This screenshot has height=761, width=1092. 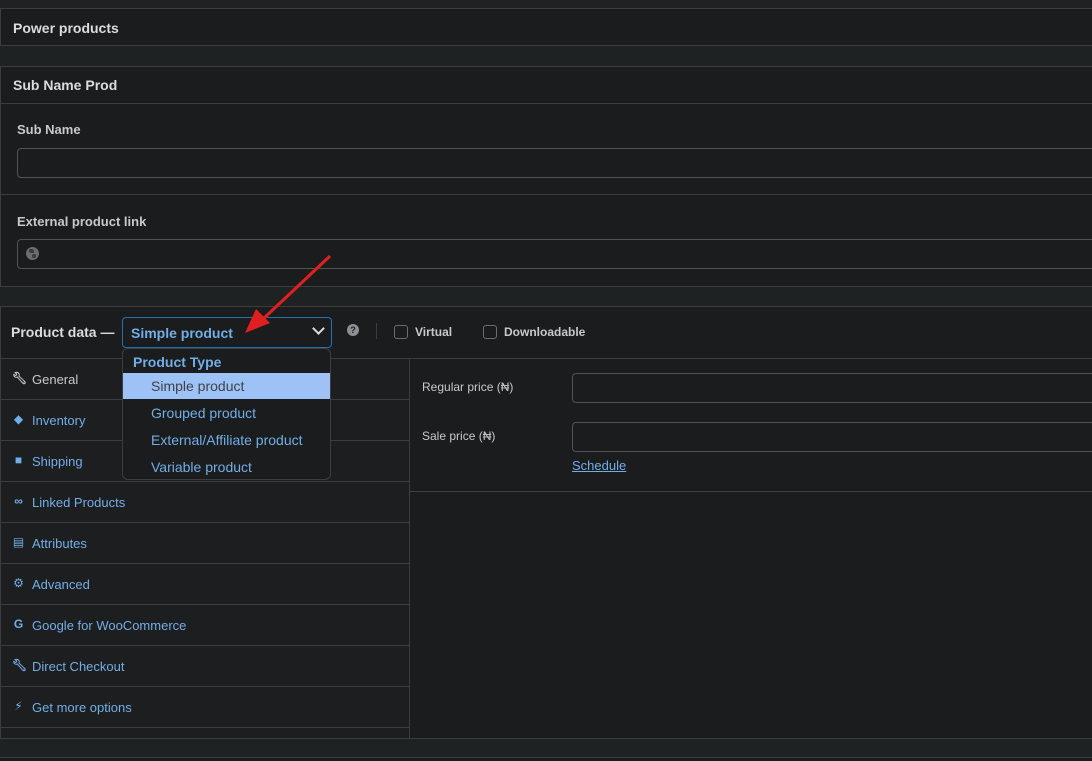 I want to click on dropdown-group-label: Product Type, so click(x=177, y=362).